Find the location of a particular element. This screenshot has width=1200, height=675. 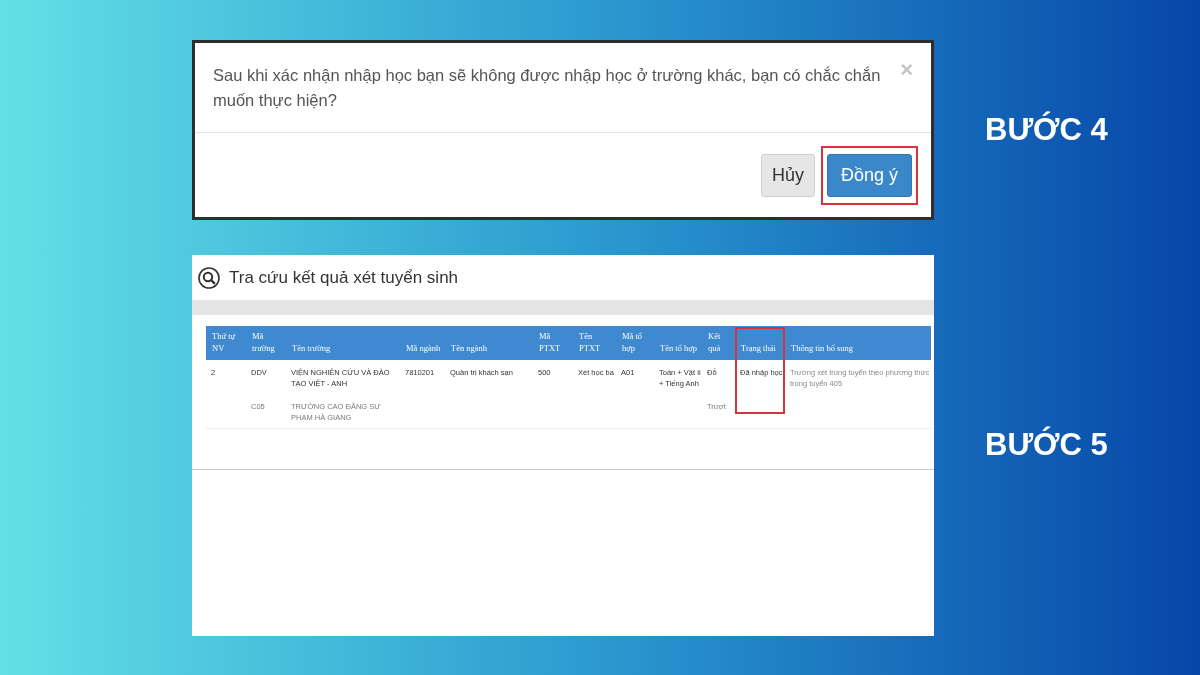

column-header: Mã PTXT is located at coordinates (553, 343).